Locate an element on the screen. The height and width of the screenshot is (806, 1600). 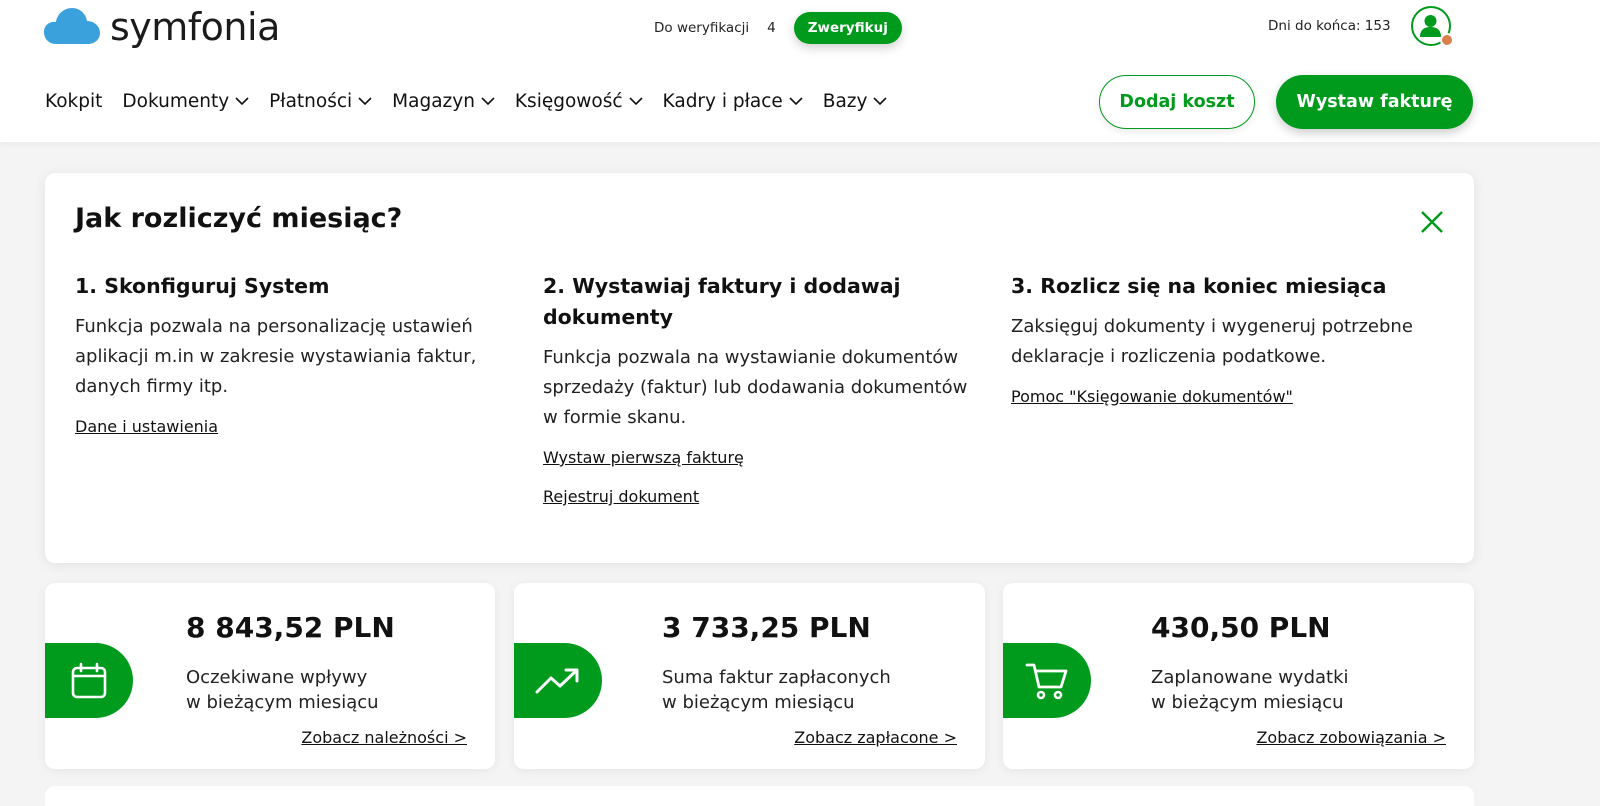
stat-description: Oczekiwane wpływy w bieżącym miesiącu is located at coordinates (282, 690).